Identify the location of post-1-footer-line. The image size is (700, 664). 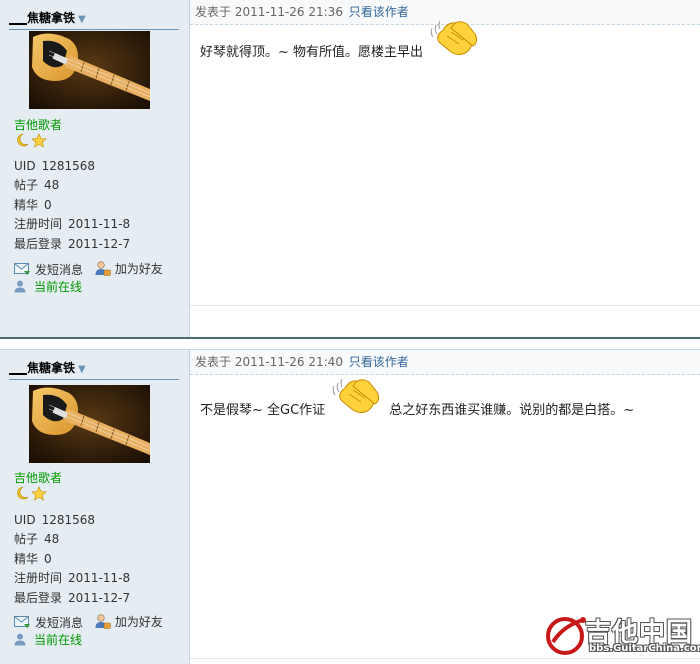
(445, 305).